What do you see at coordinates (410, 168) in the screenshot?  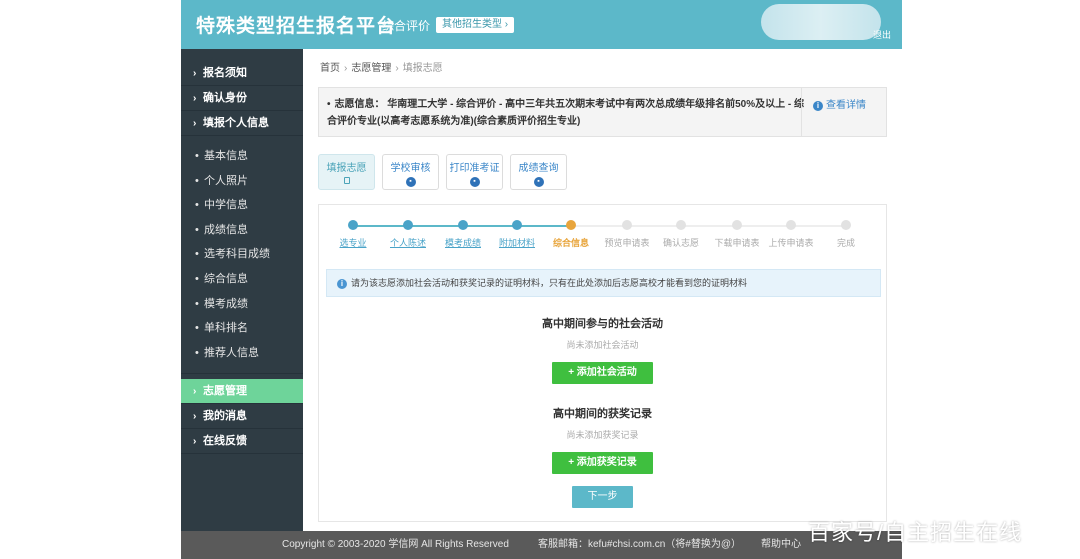 I see `tab-label: 学校审核` at bounding box center [410, 168].